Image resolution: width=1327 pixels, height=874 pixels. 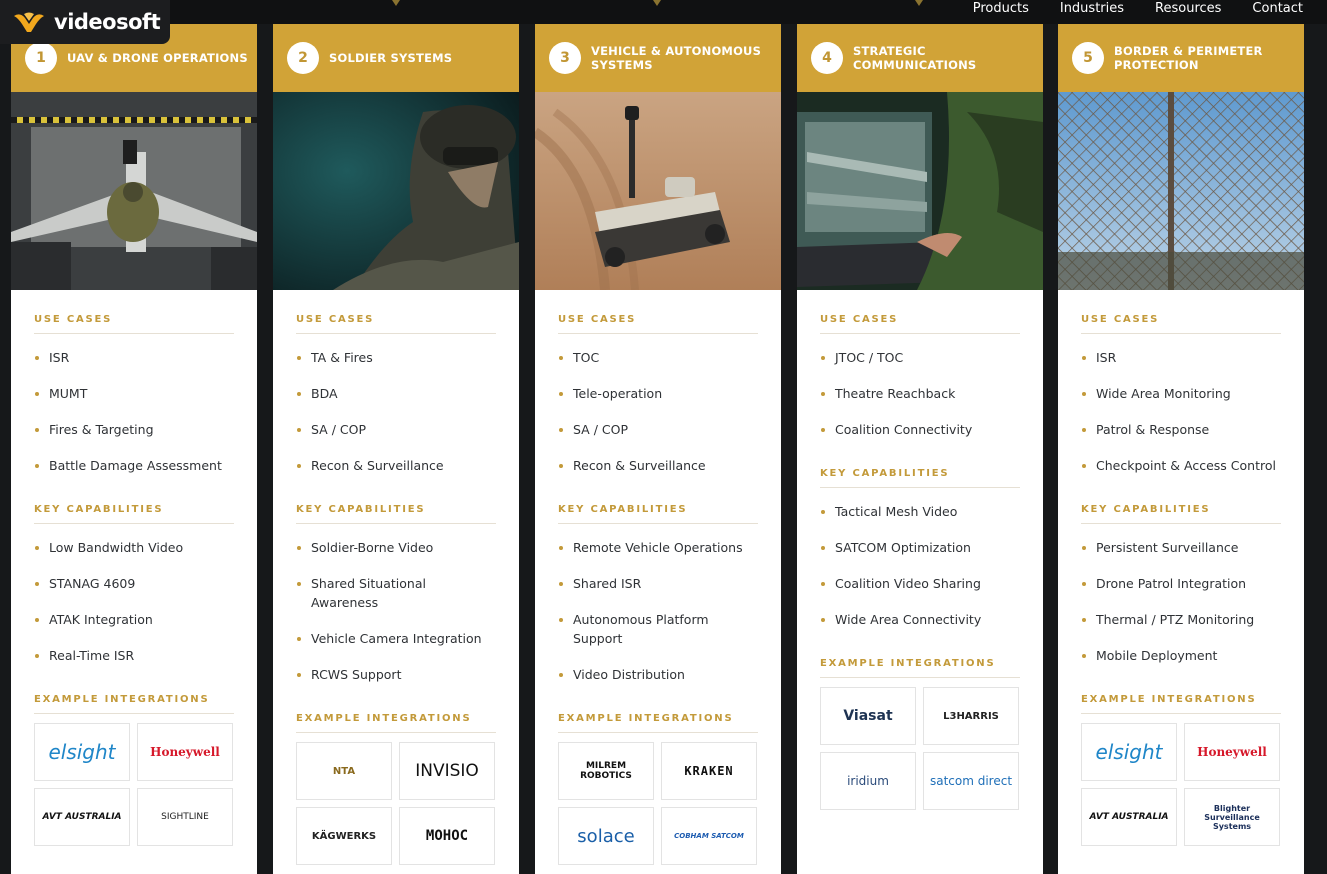 I want to click on list-item: Shared ISR, so click(x=658, y=584).